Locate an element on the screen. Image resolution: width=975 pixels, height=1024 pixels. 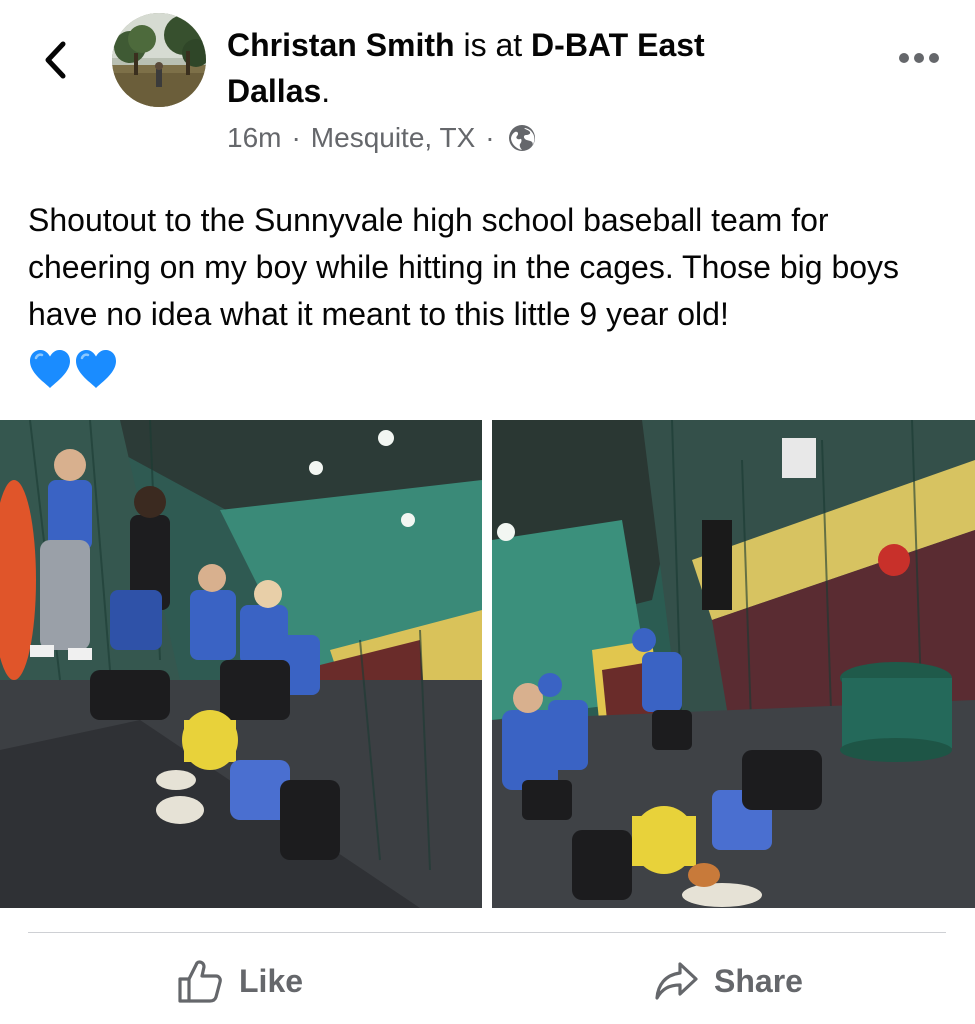
author-name: Christan Smith is located at coordinates (341, 45).